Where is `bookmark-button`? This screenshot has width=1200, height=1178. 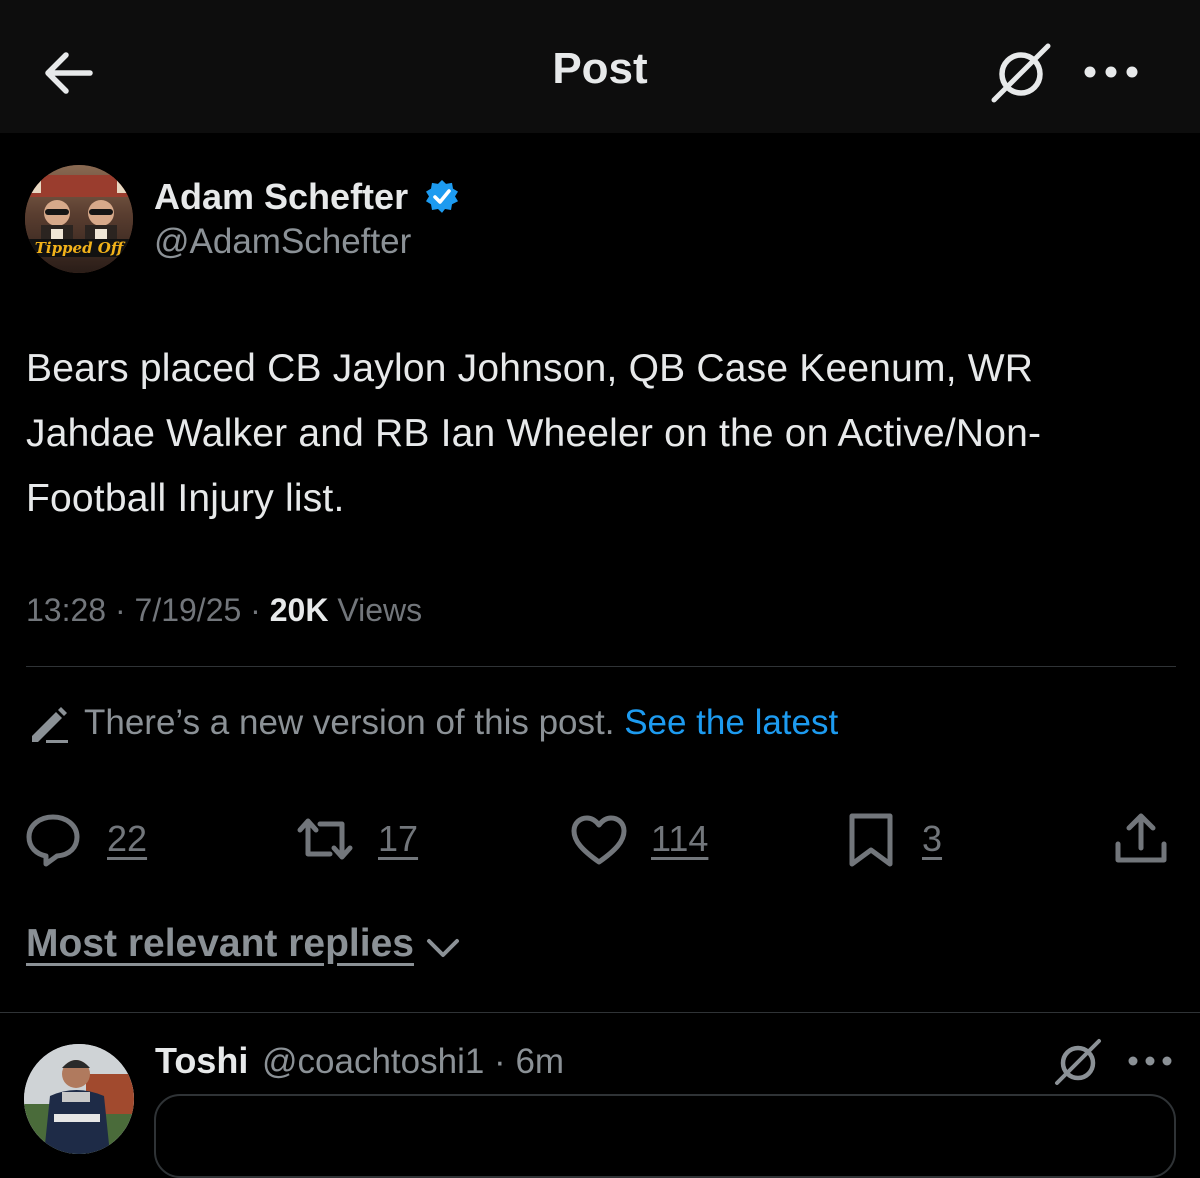 bookmark-button is located at coordinates (873, 841).